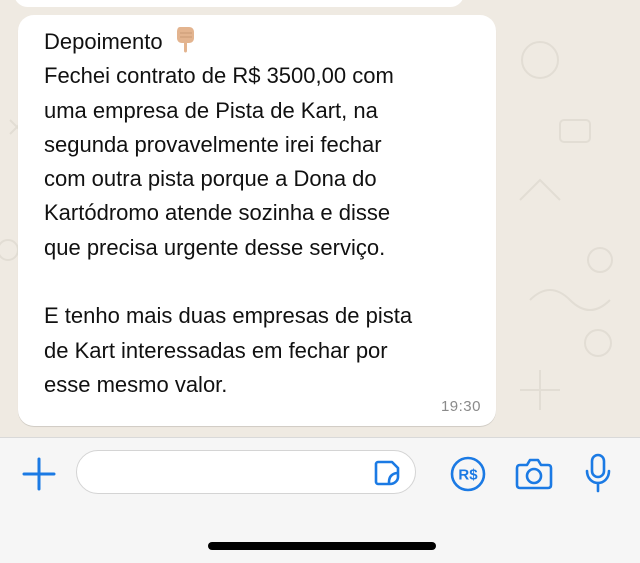 This screenshot has height=563, width=640. I want to click on sticker-icon, so click(387, 473).